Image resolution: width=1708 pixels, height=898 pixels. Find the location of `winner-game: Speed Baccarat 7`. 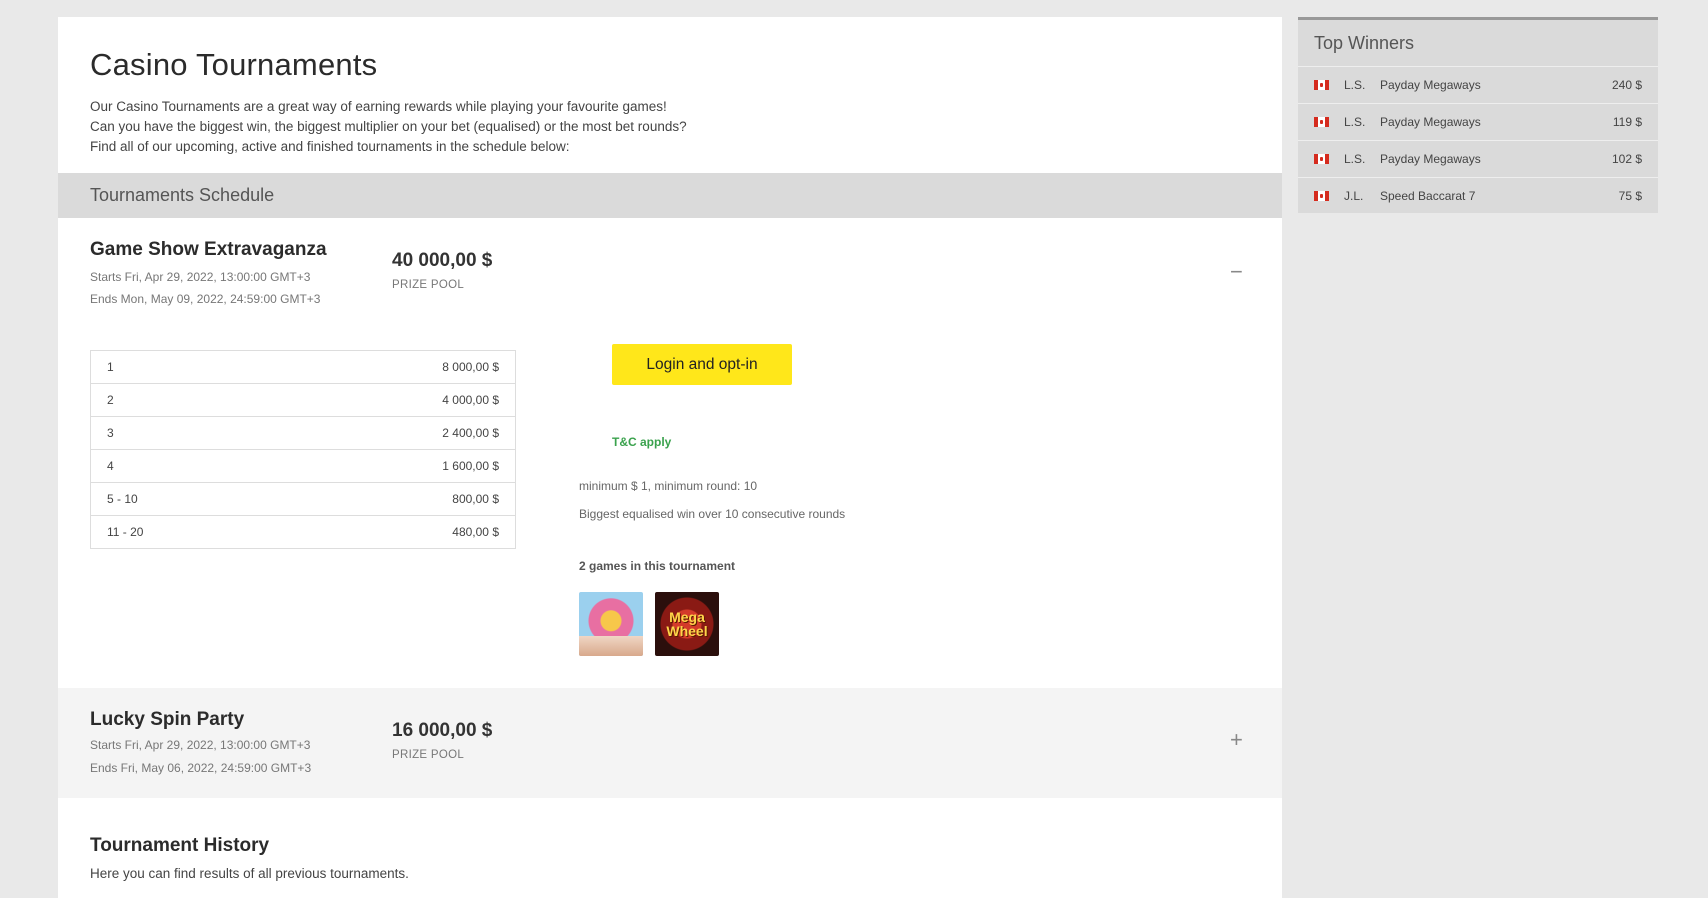

winner-game: Speed Baccarat 7 is located at coordinates (1427, 196).